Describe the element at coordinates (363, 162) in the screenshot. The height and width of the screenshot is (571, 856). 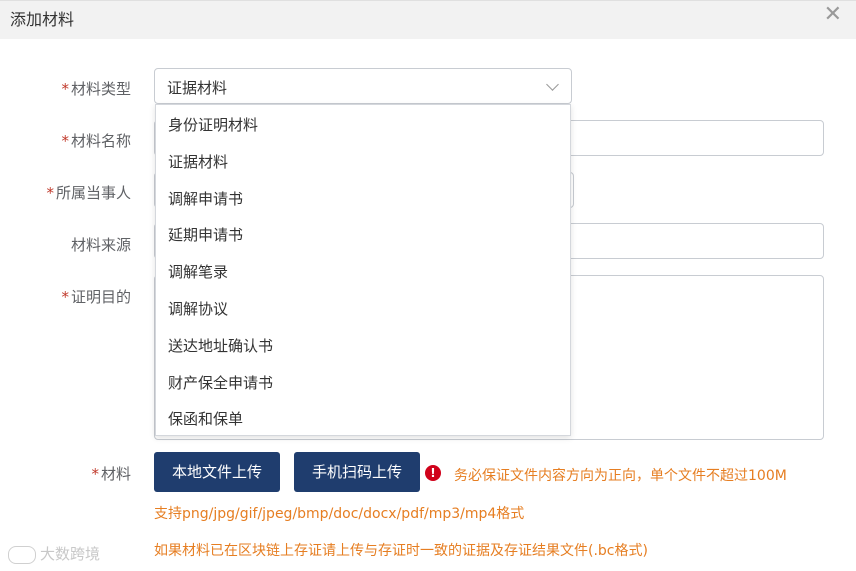
I see `dropdown-option: 证据材料` at that location.